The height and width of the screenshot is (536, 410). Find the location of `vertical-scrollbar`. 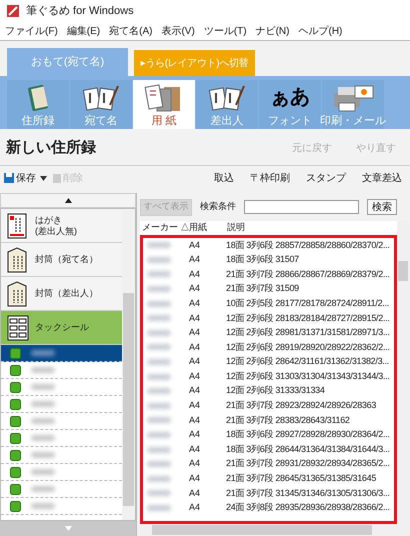

vertical-scrollbar is located at coordinates (128, 364).